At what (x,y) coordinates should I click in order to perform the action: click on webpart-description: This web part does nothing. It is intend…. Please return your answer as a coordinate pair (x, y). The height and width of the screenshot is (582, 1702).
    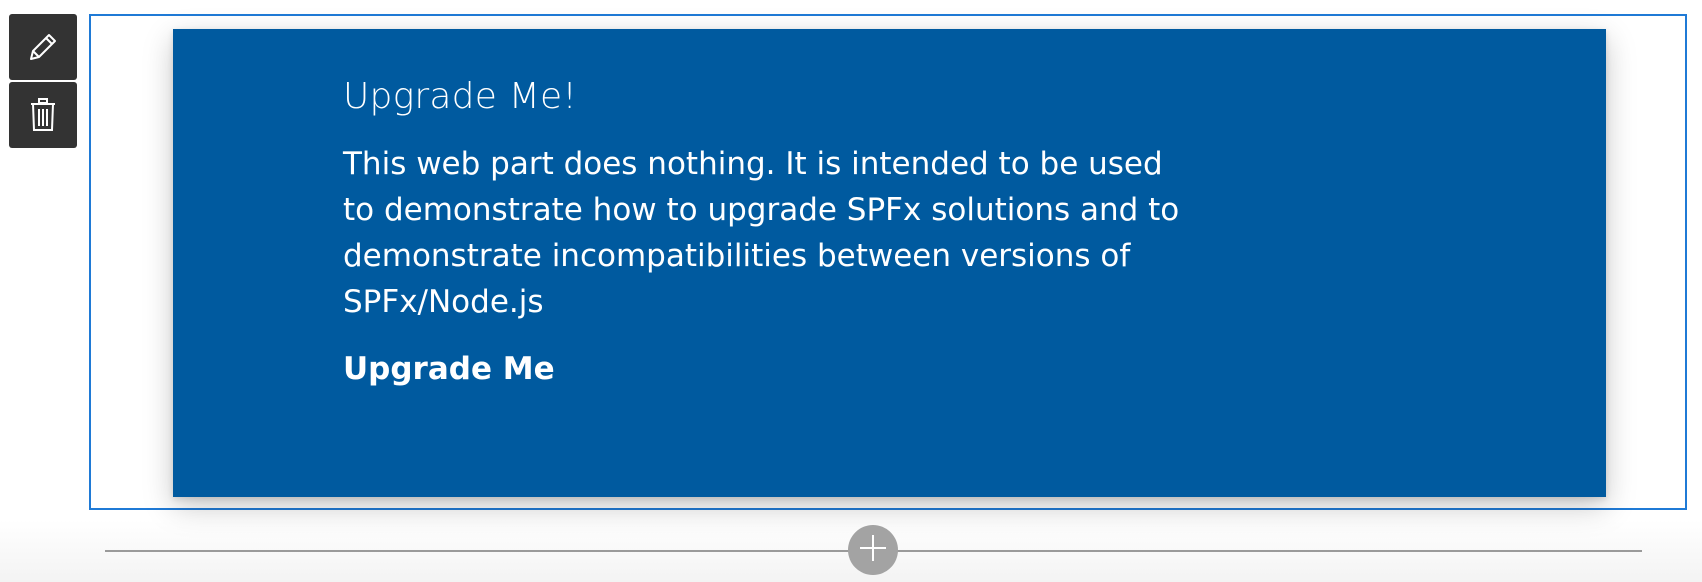
    Looking at the image, I should click on (761, 233).